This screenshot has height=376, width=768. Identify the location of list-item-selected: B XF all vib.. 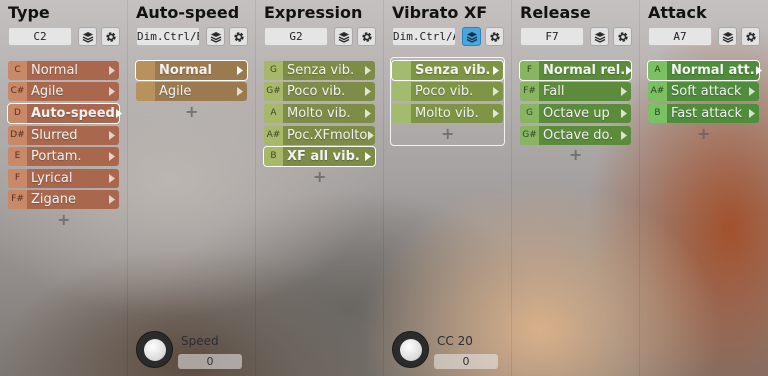
(319, 156).